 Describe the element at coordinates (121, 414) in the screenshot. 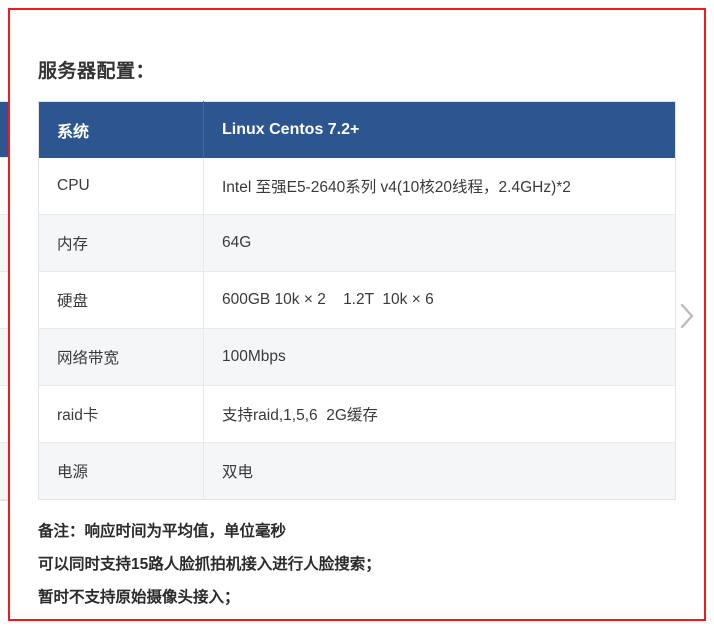

I see `table-cell-label: raid卡` at that location.